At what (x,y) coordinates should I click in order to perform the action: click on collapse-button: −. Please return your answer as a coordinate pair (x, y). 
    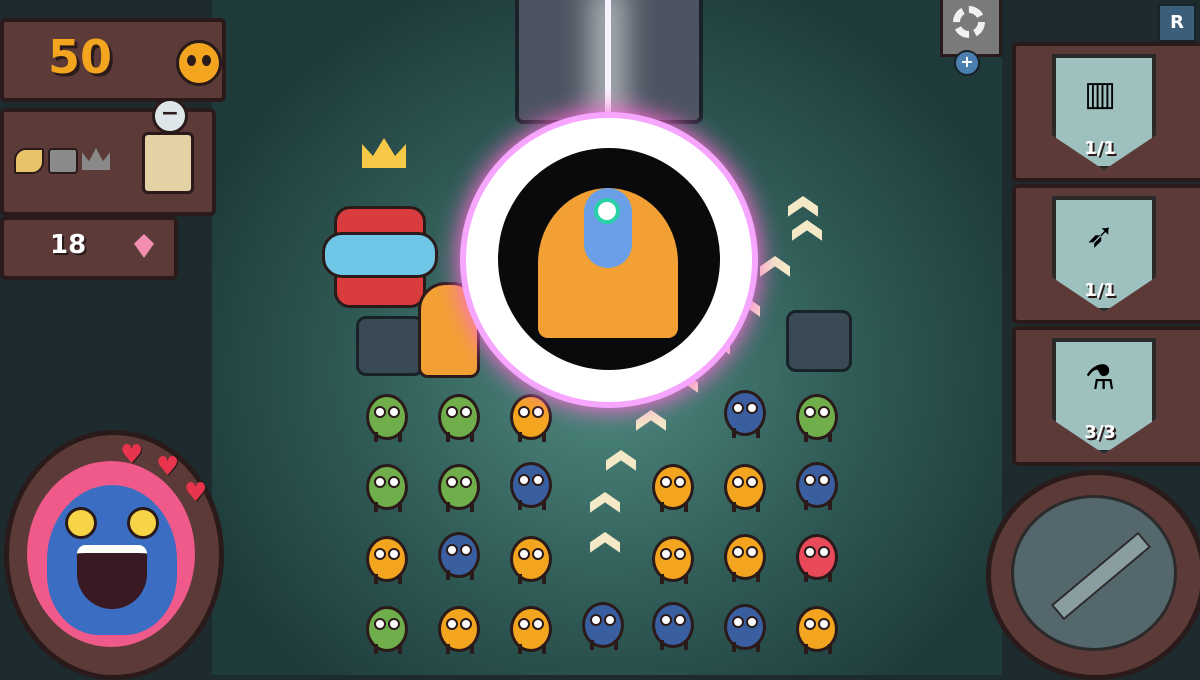
    Looking at the image, I should click on (170, 116).